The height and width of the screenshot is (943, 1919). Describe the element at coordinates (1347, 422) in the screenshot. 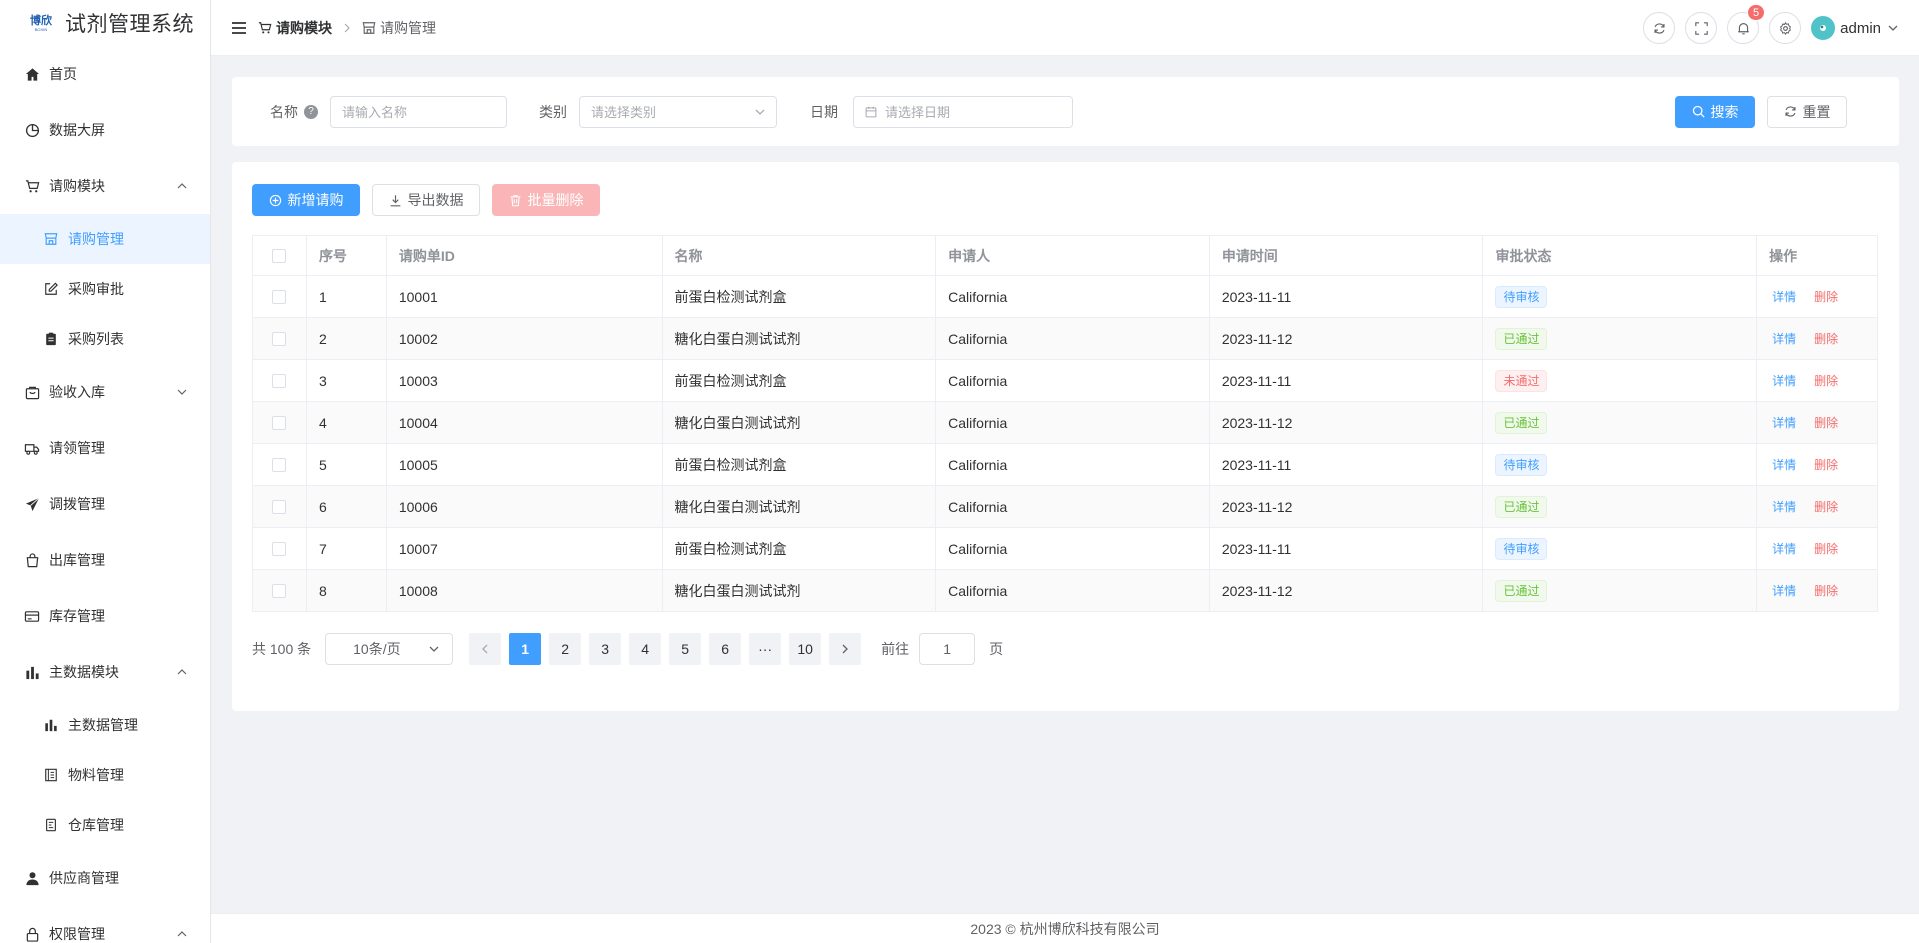

I see `cell-date: 2023-11-12` at that location.